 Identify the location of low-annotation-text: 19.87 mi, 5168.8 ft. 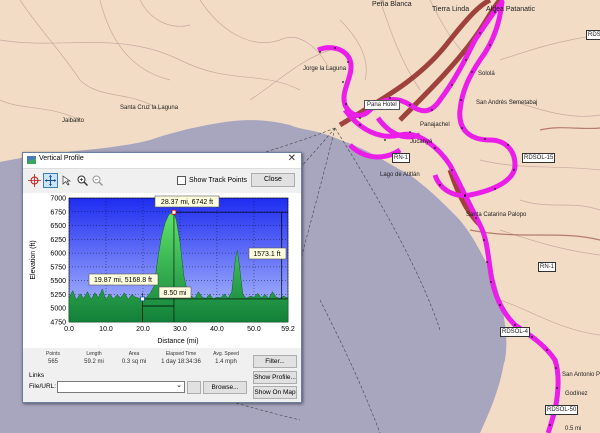
(123, 280).